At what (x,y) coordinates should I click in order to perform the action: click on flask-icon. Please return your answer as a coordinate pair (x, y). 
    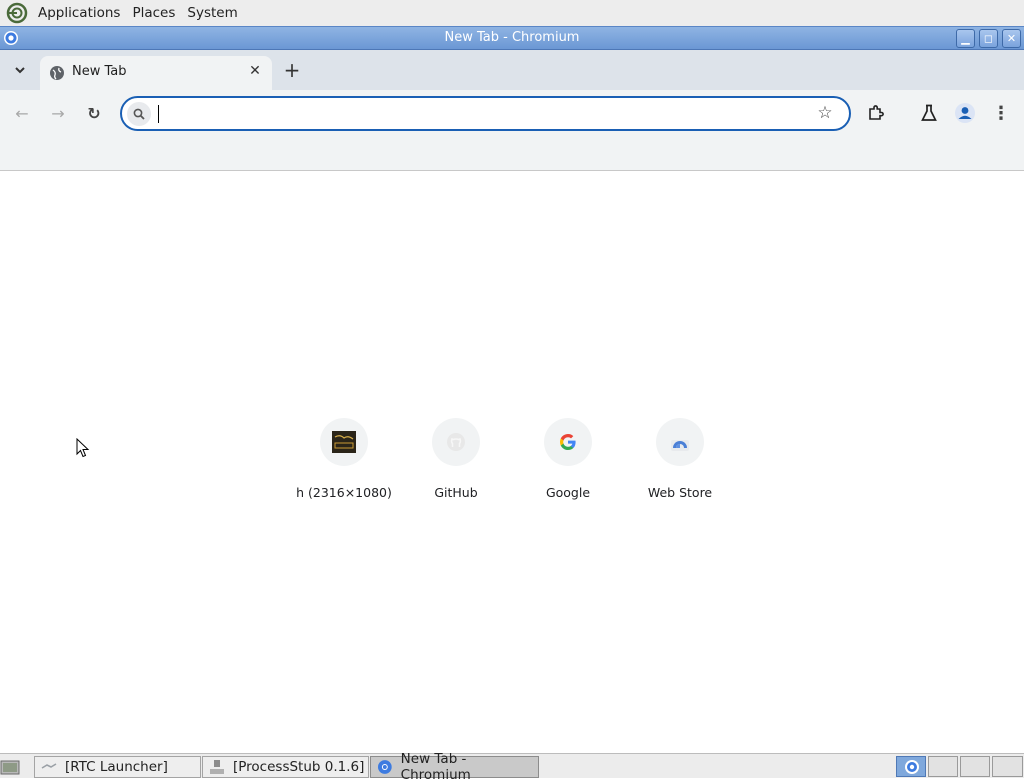
    Looking at the image, I should click on (929, 112).